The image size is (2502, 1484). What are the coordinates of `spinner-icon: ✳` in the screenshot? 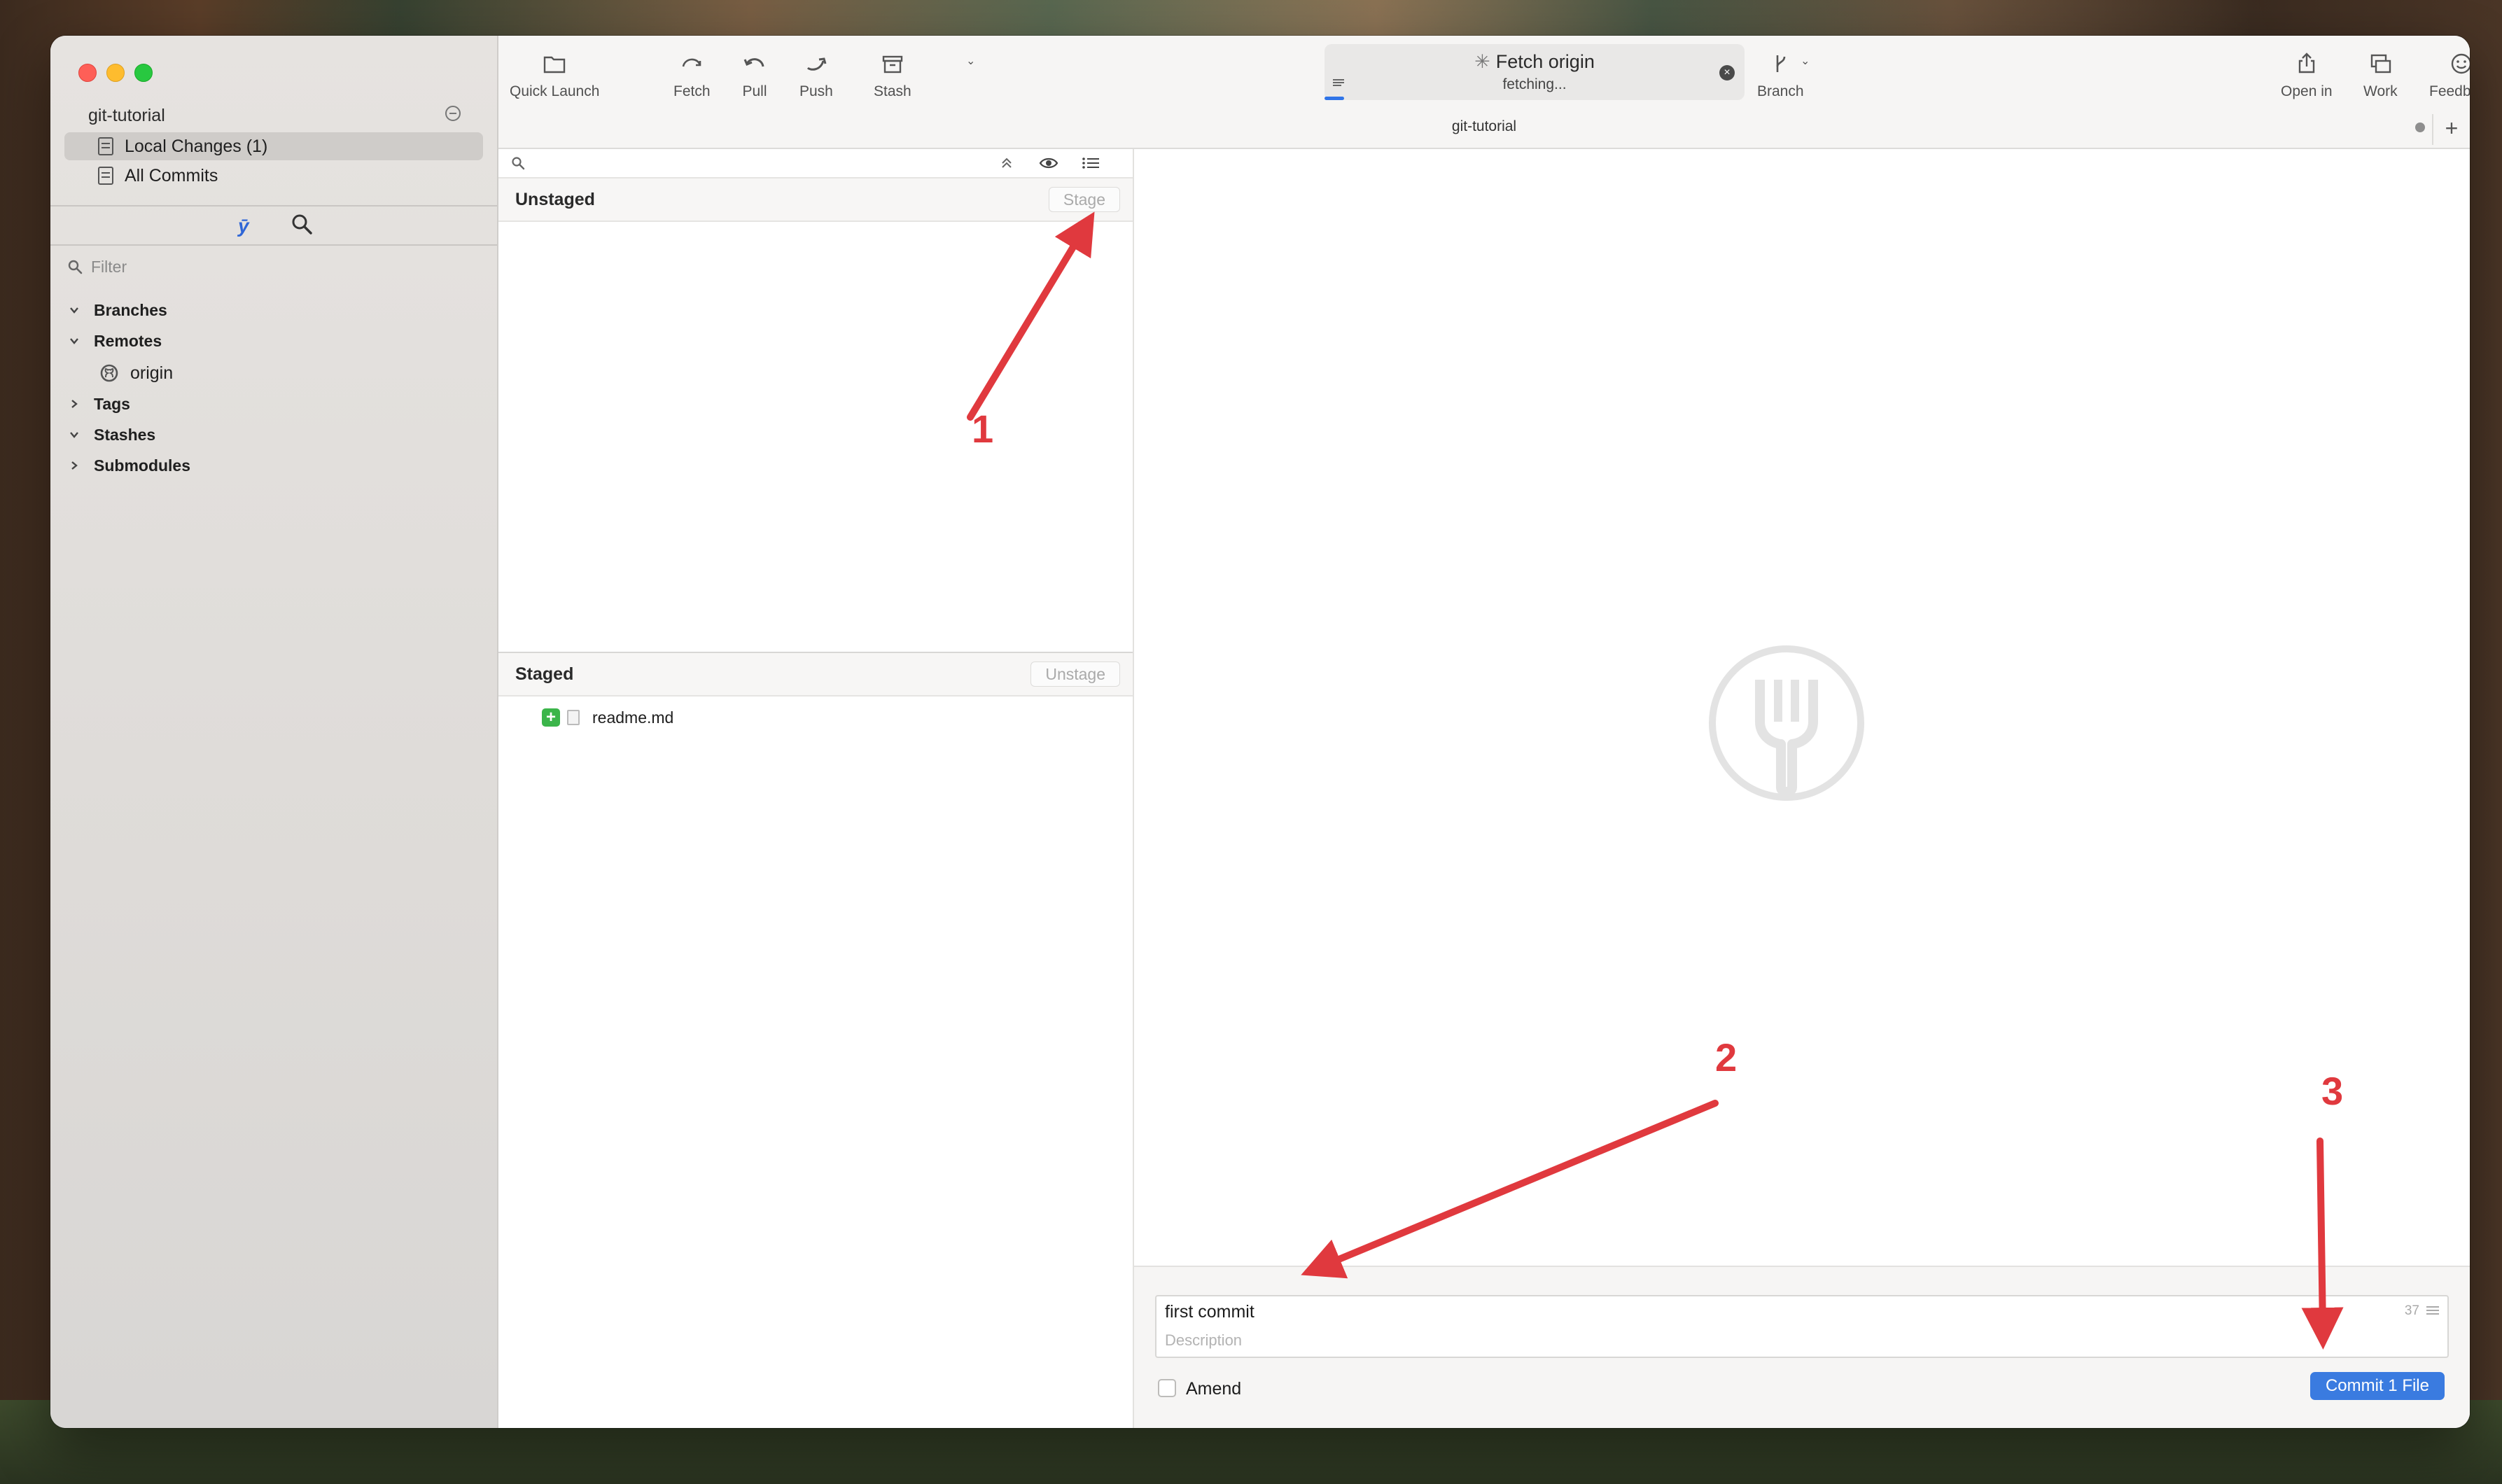 It's located at (1482, 61).